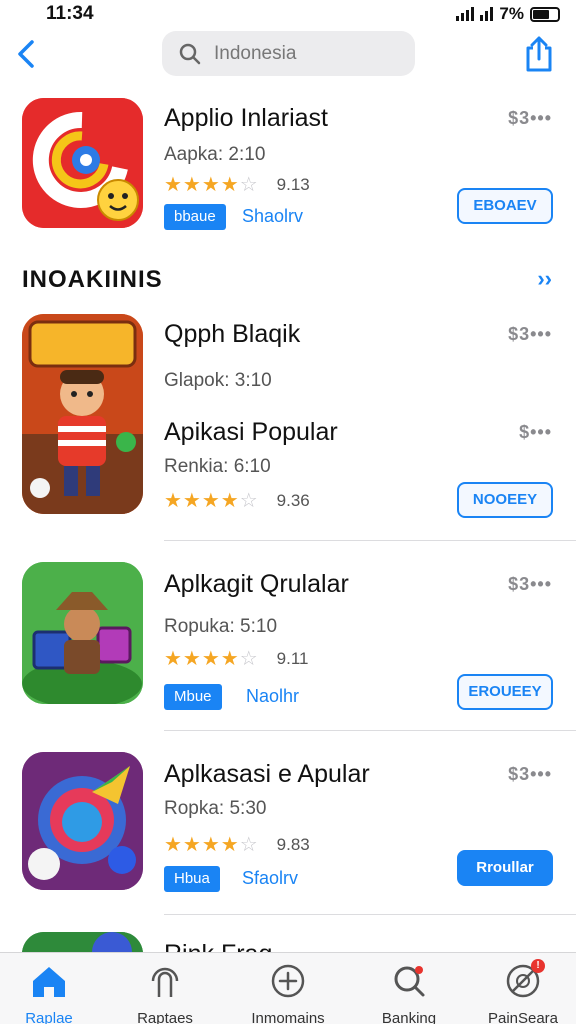  Describe the element at coordinates (539, 54) in the screenshot. I see `share-icon` at that location.